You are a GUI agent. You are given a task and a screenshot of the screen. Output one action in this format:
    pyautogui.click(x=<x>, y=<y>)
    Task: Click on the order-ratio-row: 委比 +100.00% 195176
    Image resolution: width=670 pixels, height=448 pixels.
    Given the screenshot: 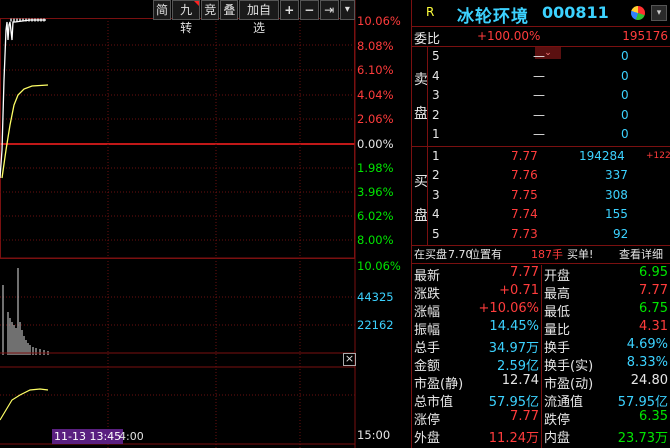 What is the action you would take?
    pyautogui.click(x=540, y=37)
    